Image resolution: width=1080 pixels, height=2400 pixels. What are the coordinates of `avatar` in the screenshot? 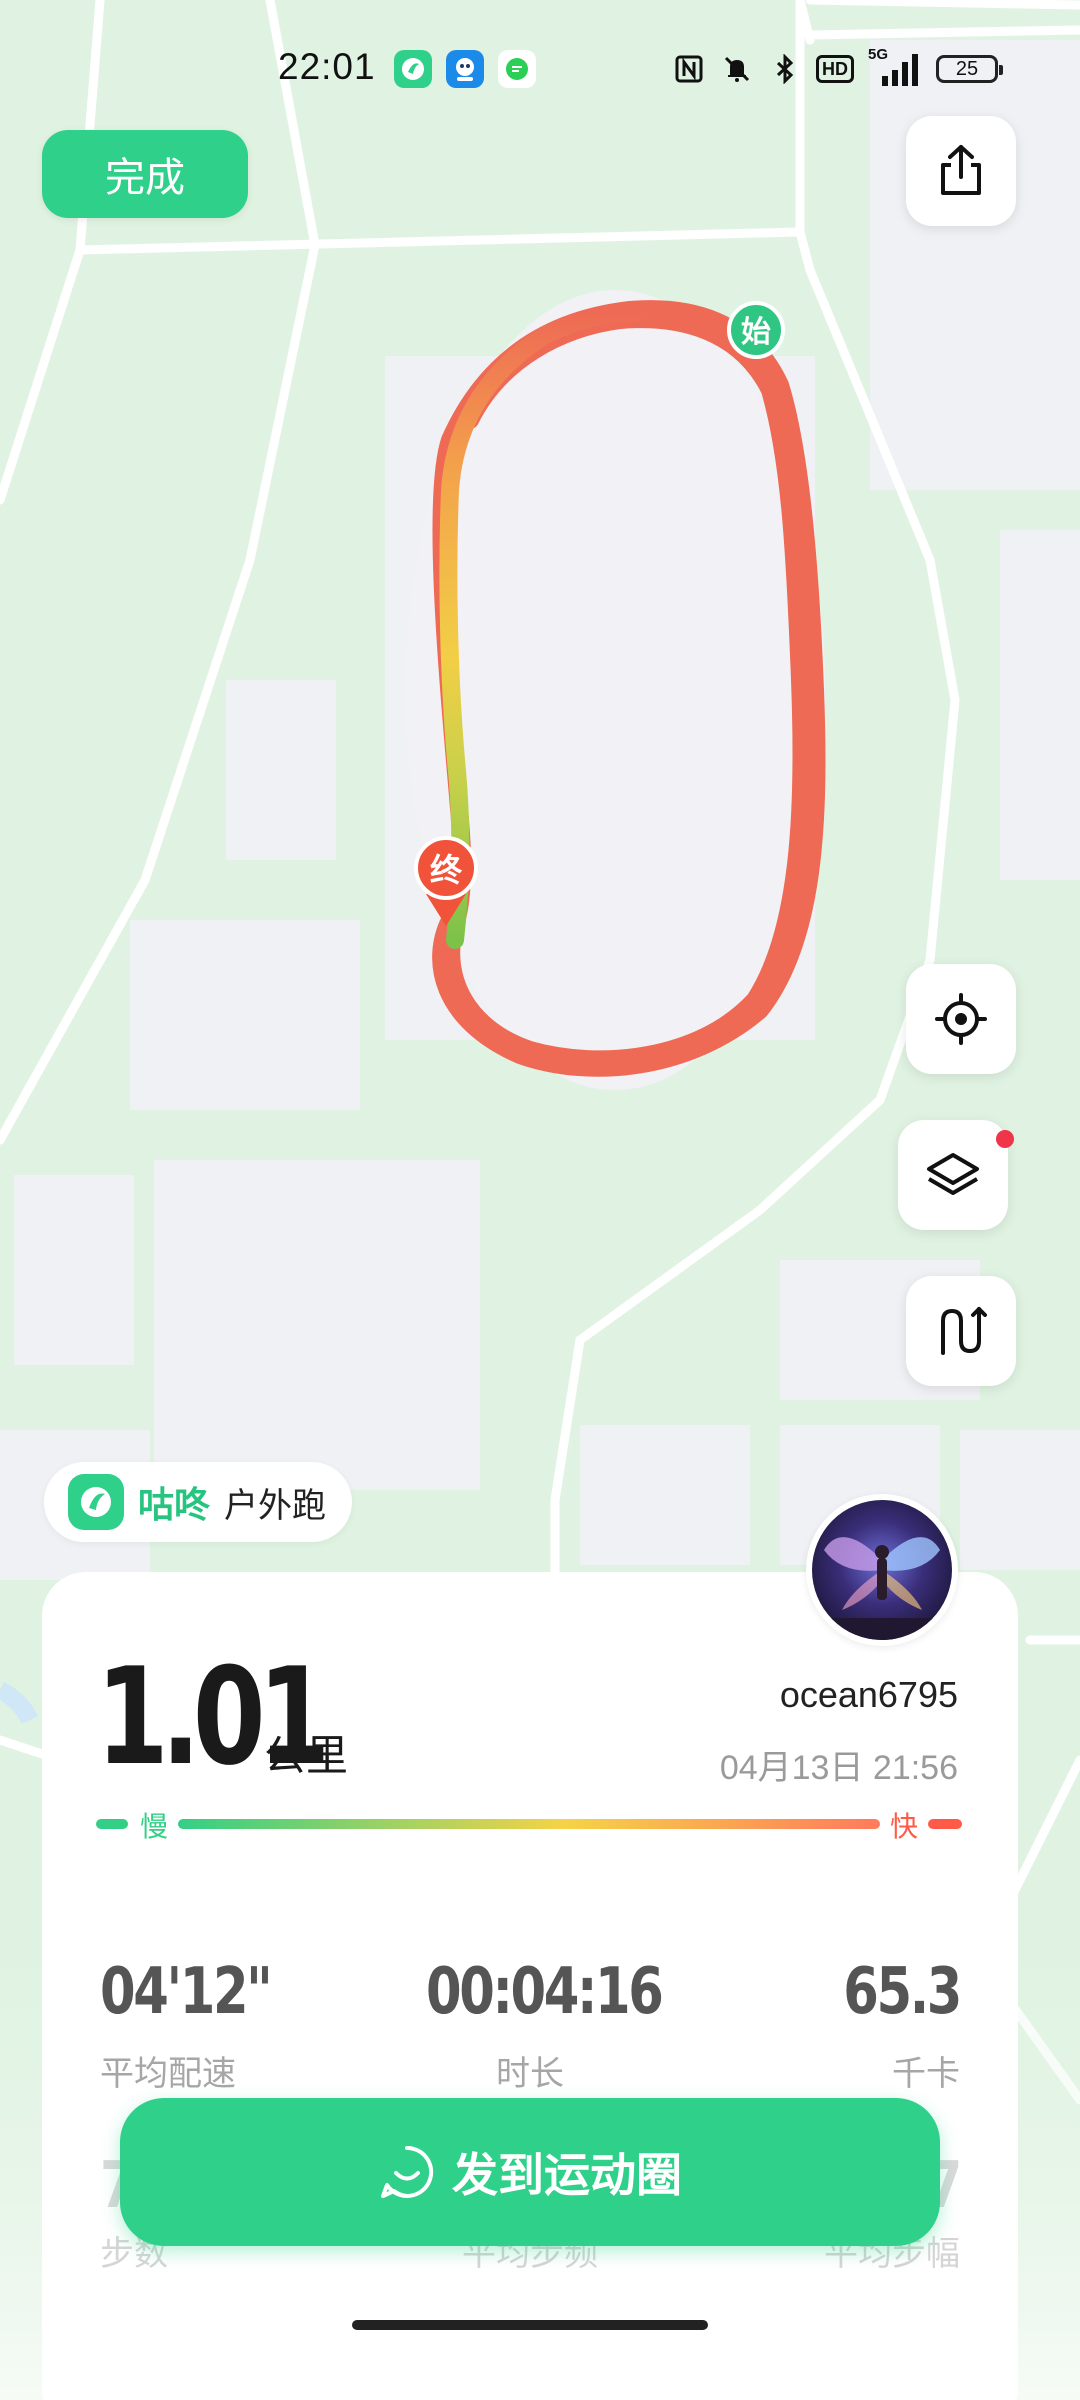 It's located at (882, 1570).